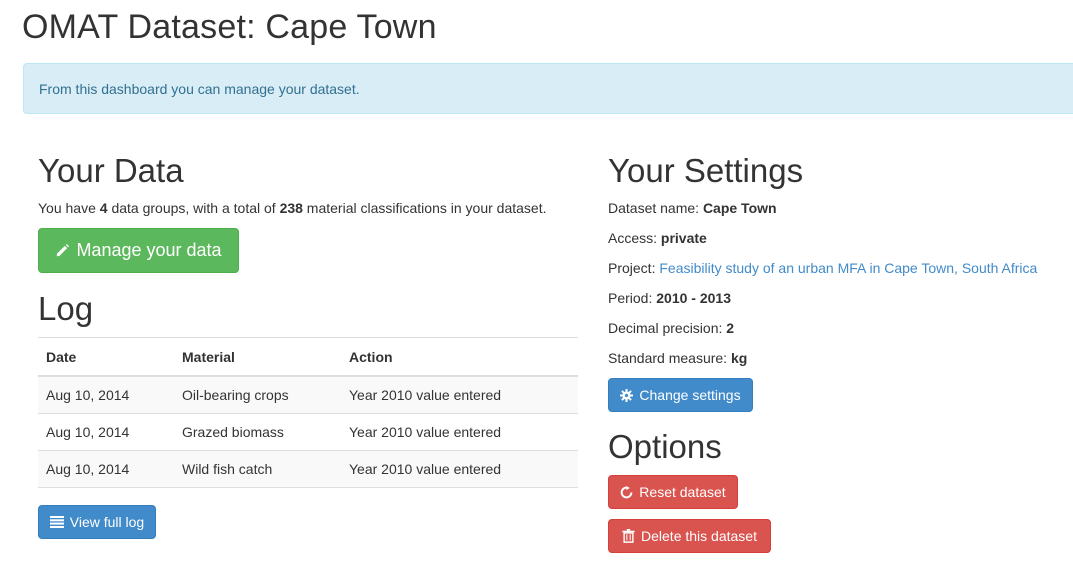 This screenshot has width=1073, height=566. What do you see at coordinates (730, 328) in the screenshot?
I see `decimal-precision-value: 2` at bounding box center [730, 328].